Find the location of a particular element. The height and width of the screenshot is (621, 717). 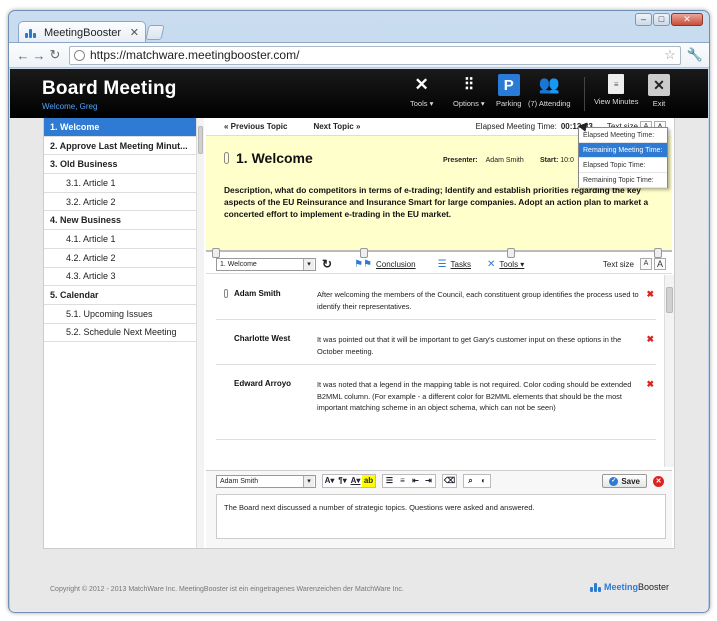

presenter-name: Adam Smith is located at coordinates (504, 160).